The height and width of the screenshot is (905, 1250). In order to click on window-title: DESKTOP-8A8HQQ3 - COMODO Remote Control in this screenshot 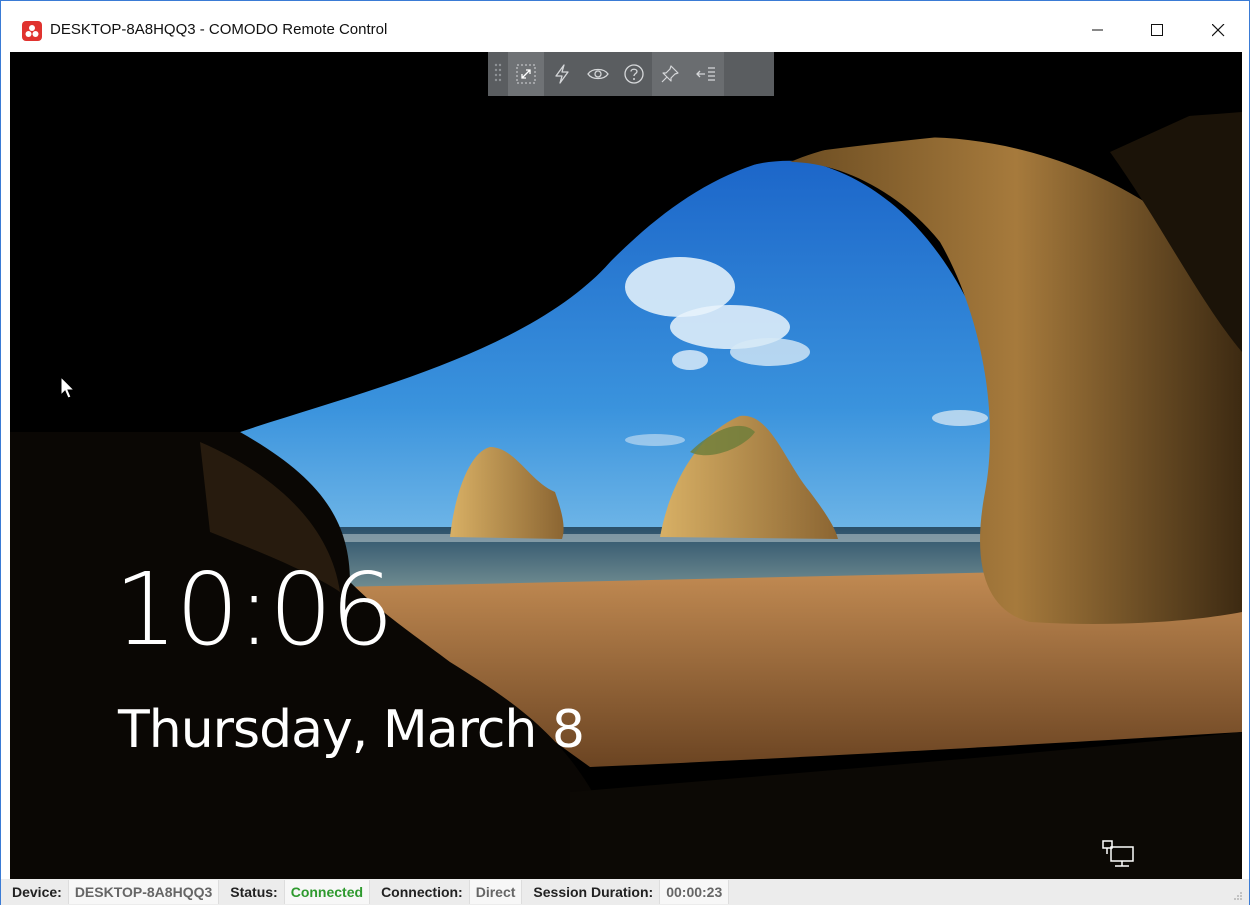, I will do `click(219, 29)`.